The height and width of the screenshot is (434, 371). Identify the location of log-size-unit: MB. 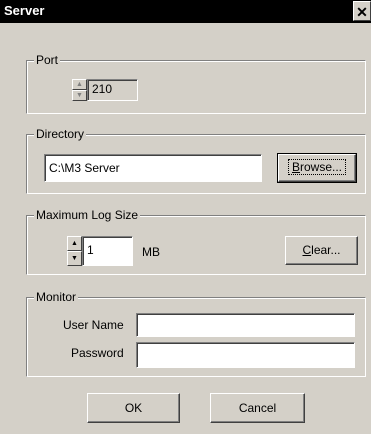
(151, 252).